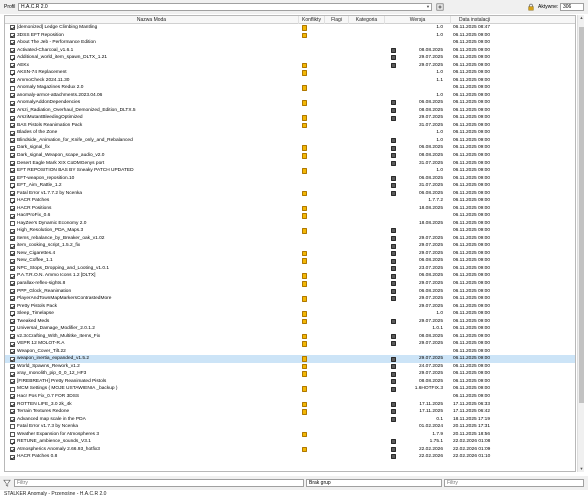 The image size is (588, 500). I want to click on filter-input-right: Filtry, so click(514, 483).